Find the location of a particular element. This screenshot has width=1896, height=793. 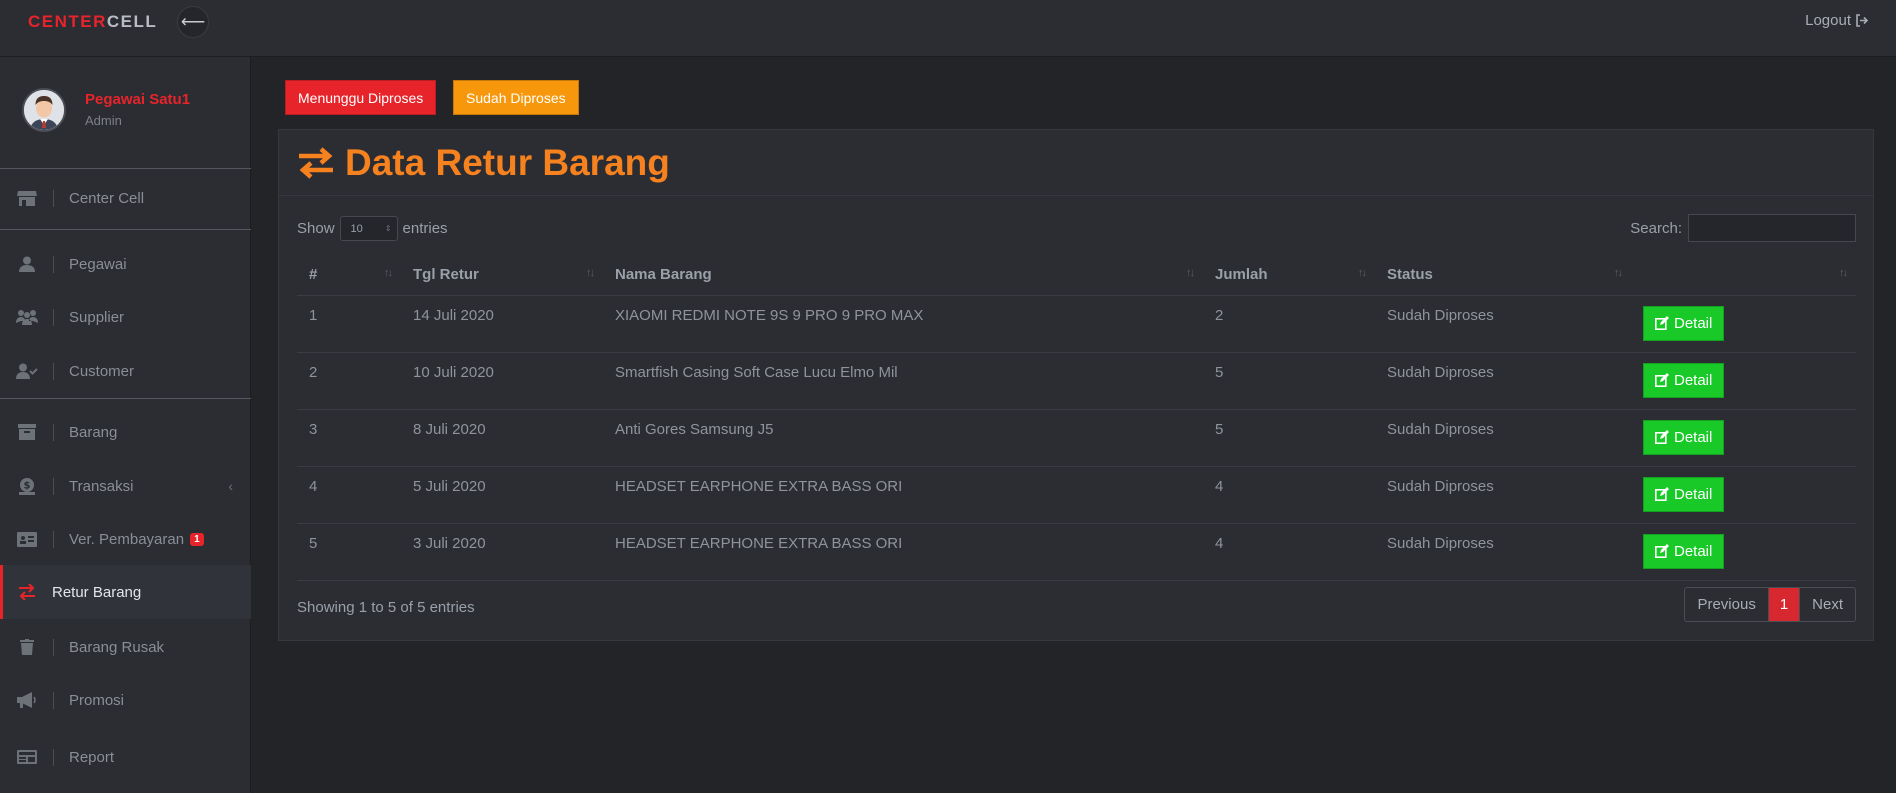

profile-role: Admin is located at coordinates (103, 120).